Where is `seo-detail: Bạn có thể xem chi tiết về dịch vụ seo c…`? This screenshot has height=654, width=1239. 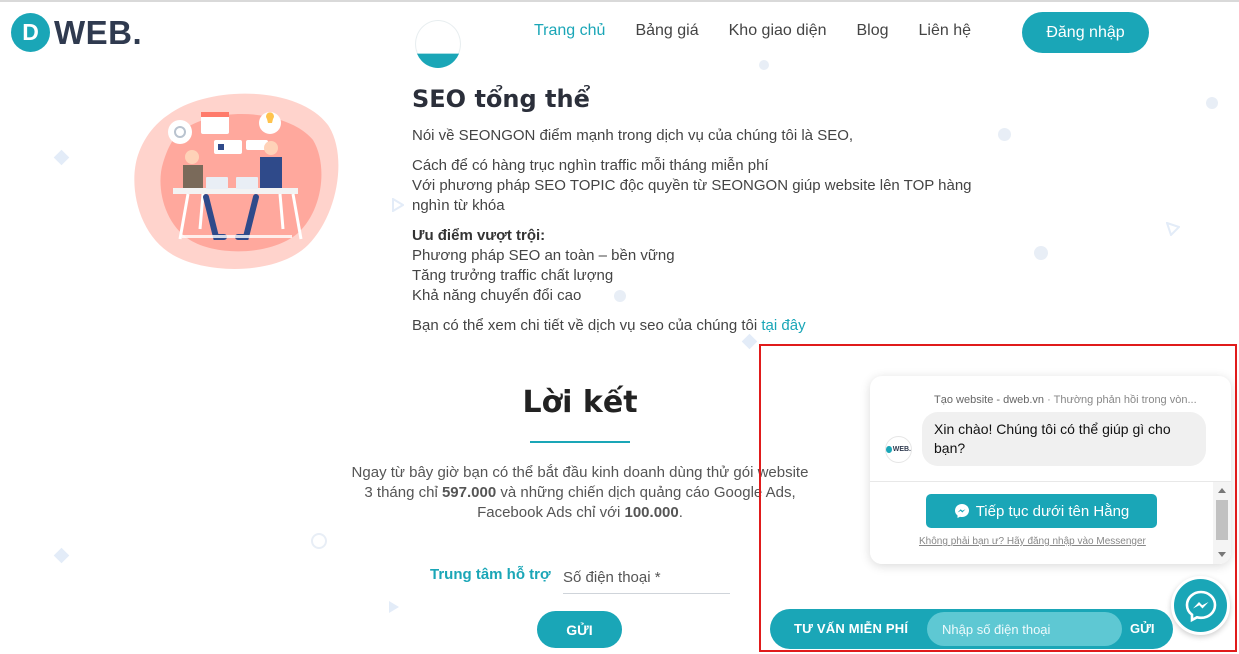 seo-detail: Bạn có thể xem chi tiết về dịch vụ seo c… is located at coordinates (707, 326).